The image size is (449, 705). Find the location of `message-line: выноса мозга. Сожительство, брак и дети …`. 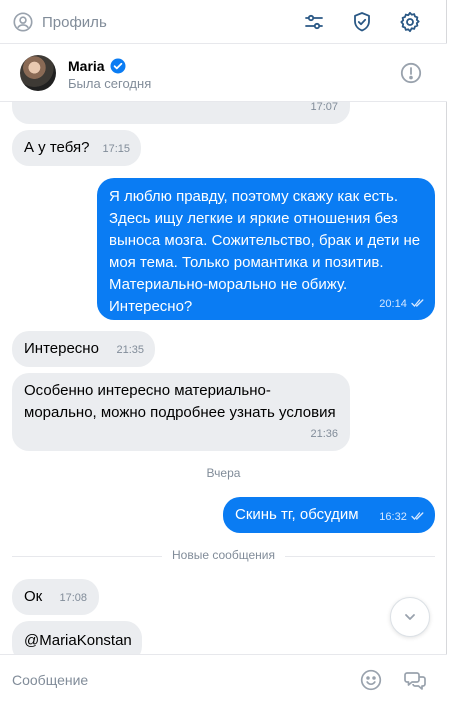

message-line: выноса мозга. Сожительство, брак и дети … is located at coordinates (265, 240).